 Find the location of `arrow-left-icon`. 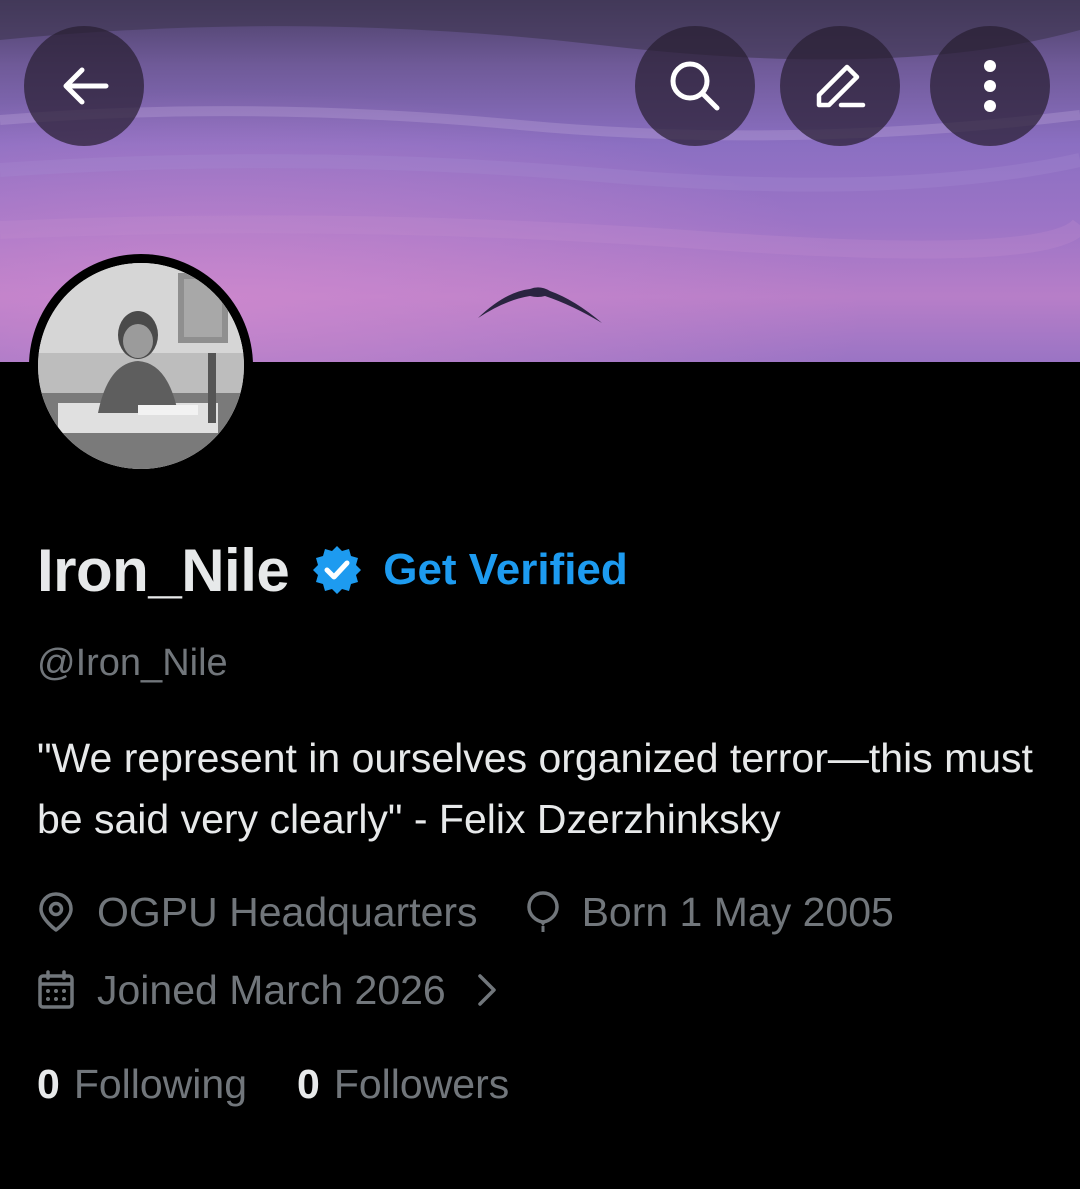

arrow-left-icon is located at coordinates (86, 86).